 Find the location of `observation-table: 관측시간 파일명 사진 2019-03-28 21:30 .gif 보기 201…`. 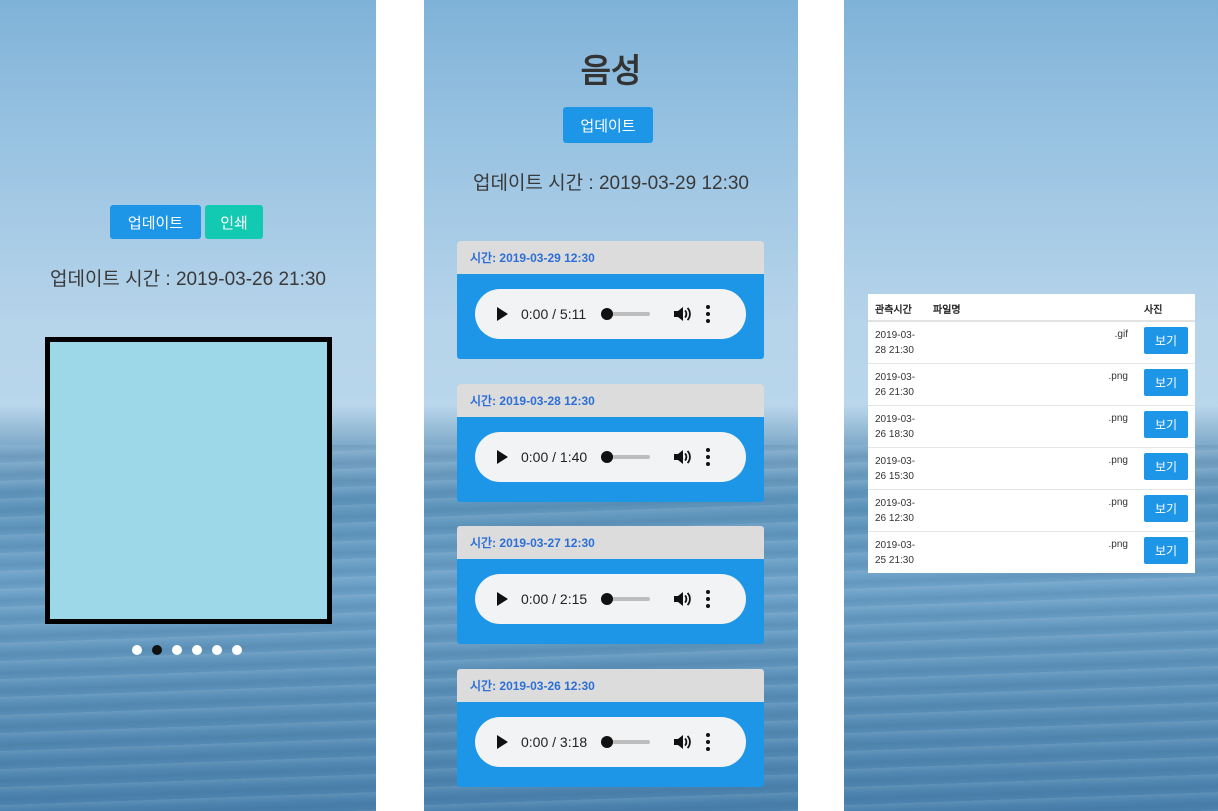

observation-table: 관측시간 파일명 사진 2019-03-28 21:30 .gif 보기 201… is located at coordinates (1031, 433).